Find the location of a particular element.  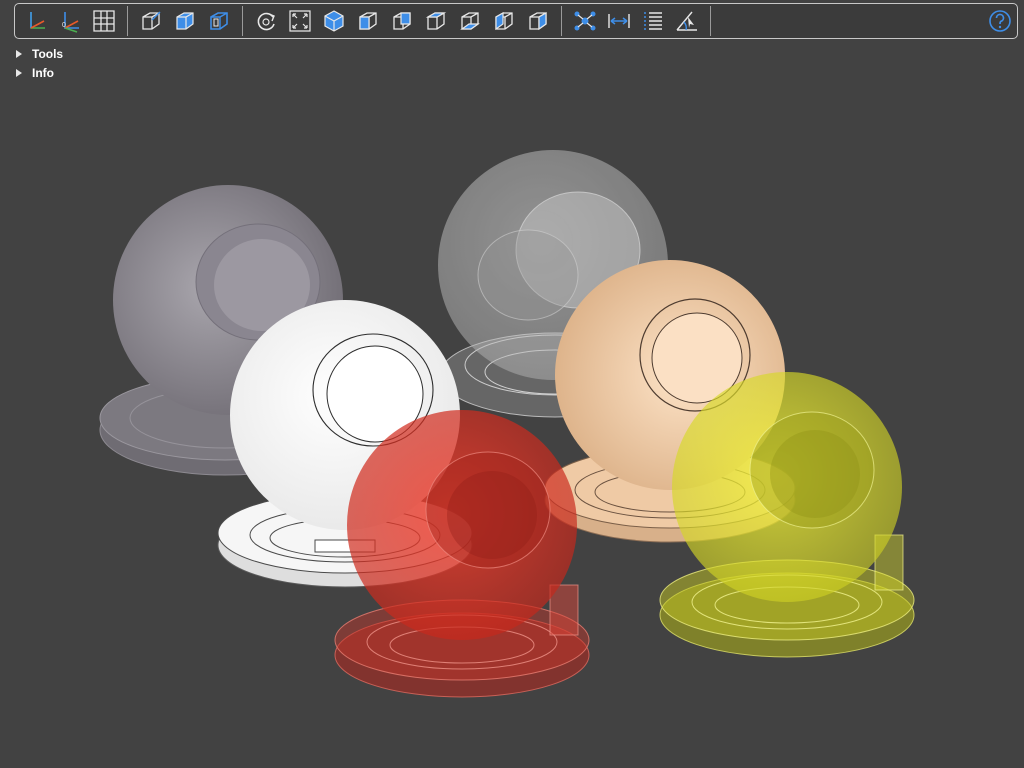

viewer-toolbar: 0 is located at coordinates (516, 21).